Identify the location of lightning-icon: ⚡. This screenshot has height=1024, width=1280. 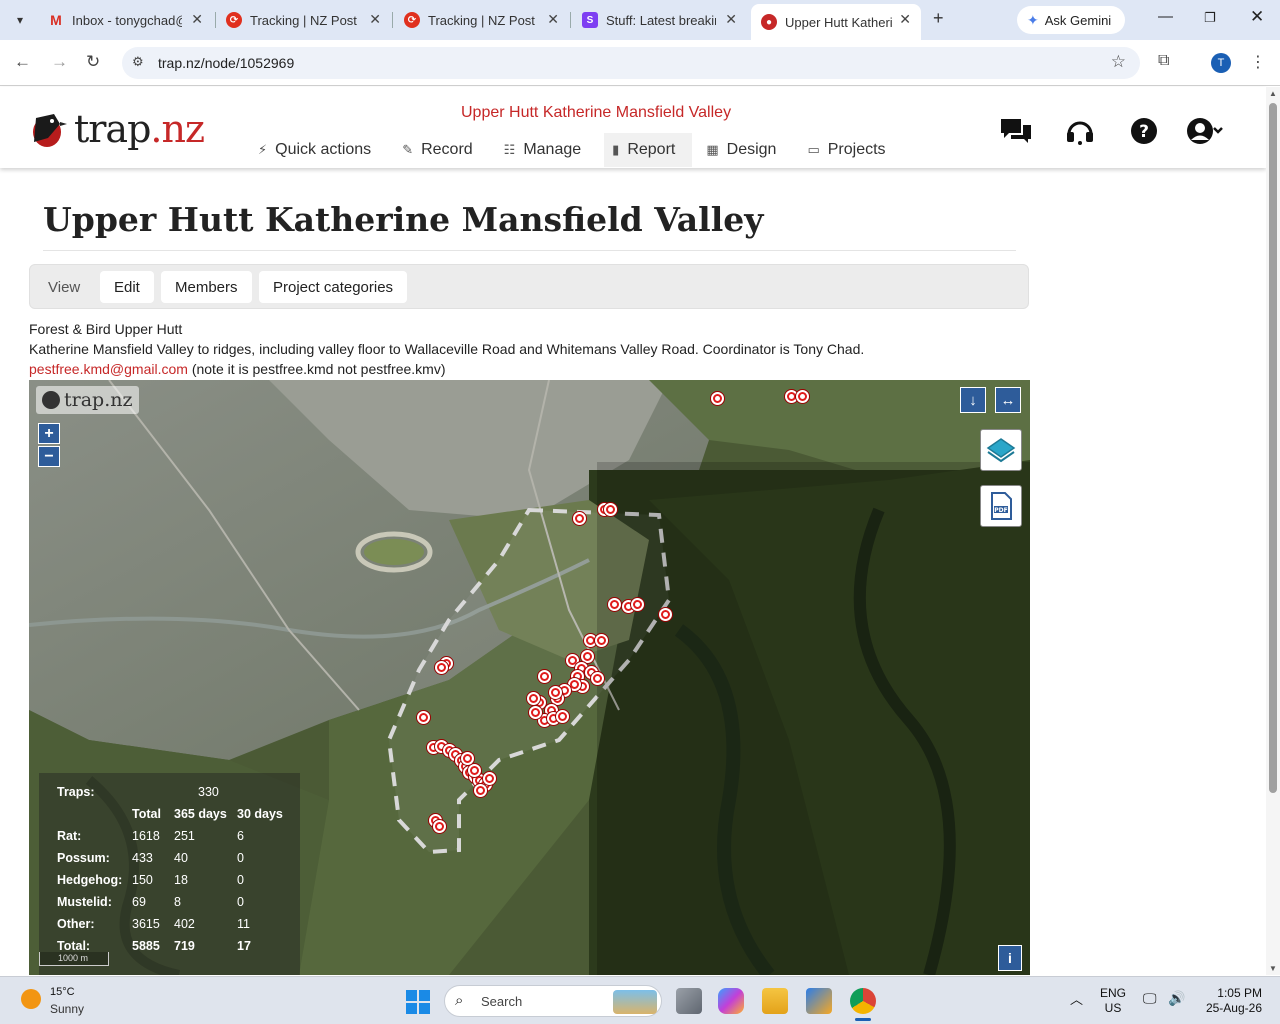
(263, 149).